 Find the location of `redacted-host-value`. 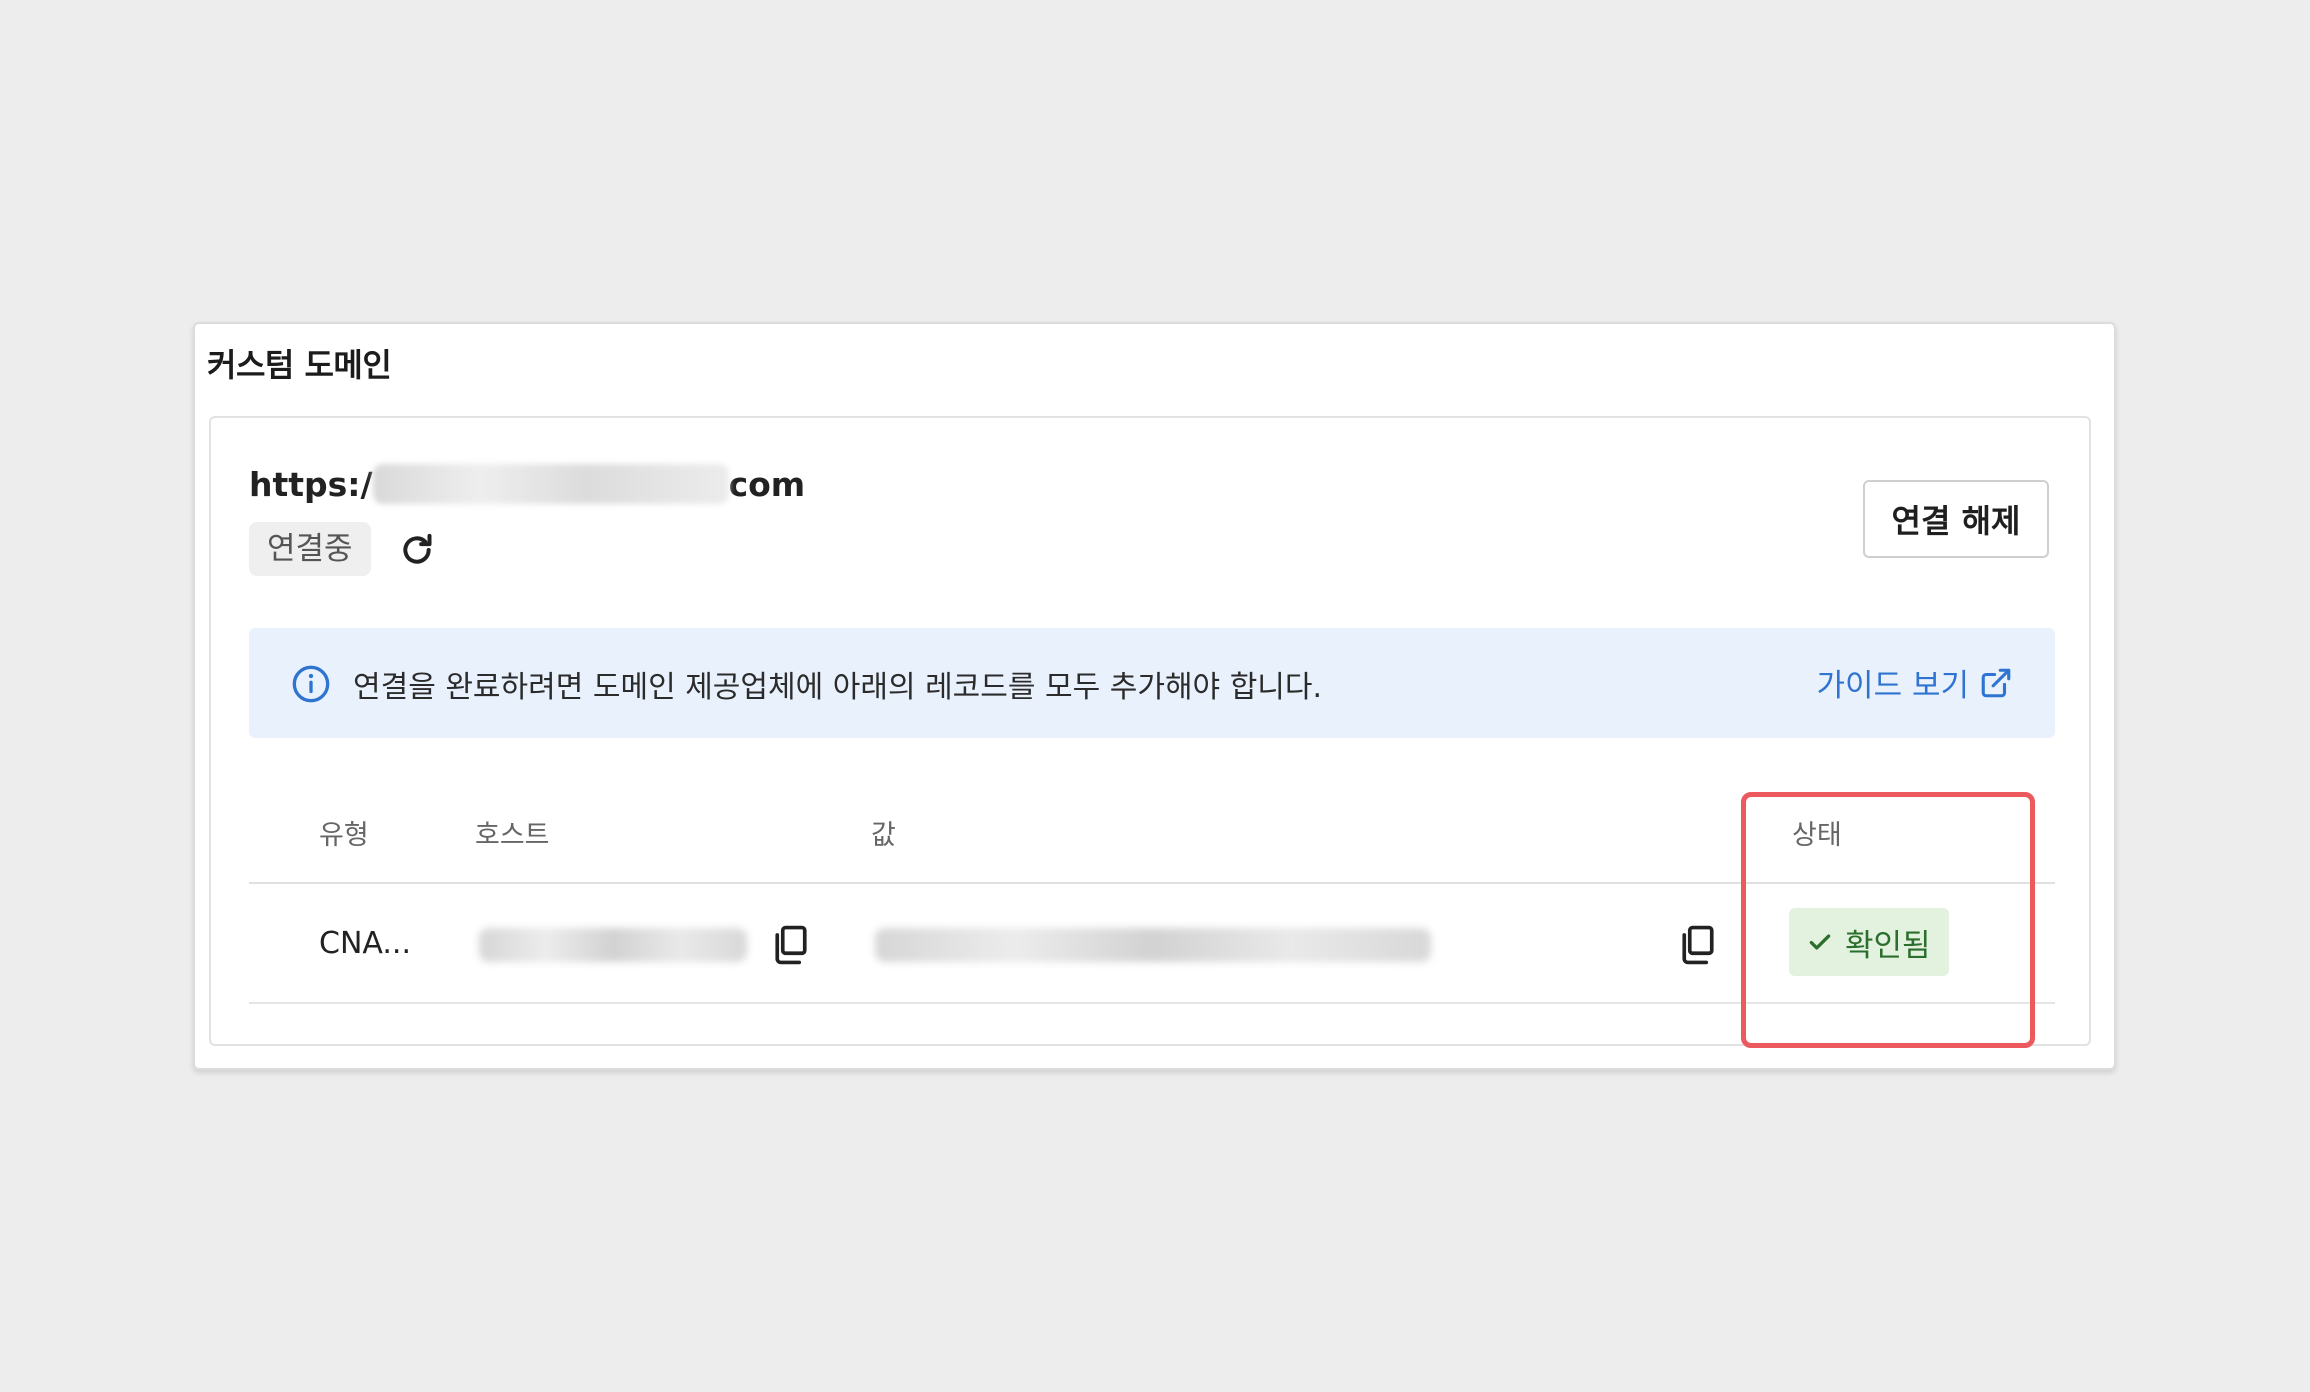

redacted-host-value is located at coordinates (613, 945).